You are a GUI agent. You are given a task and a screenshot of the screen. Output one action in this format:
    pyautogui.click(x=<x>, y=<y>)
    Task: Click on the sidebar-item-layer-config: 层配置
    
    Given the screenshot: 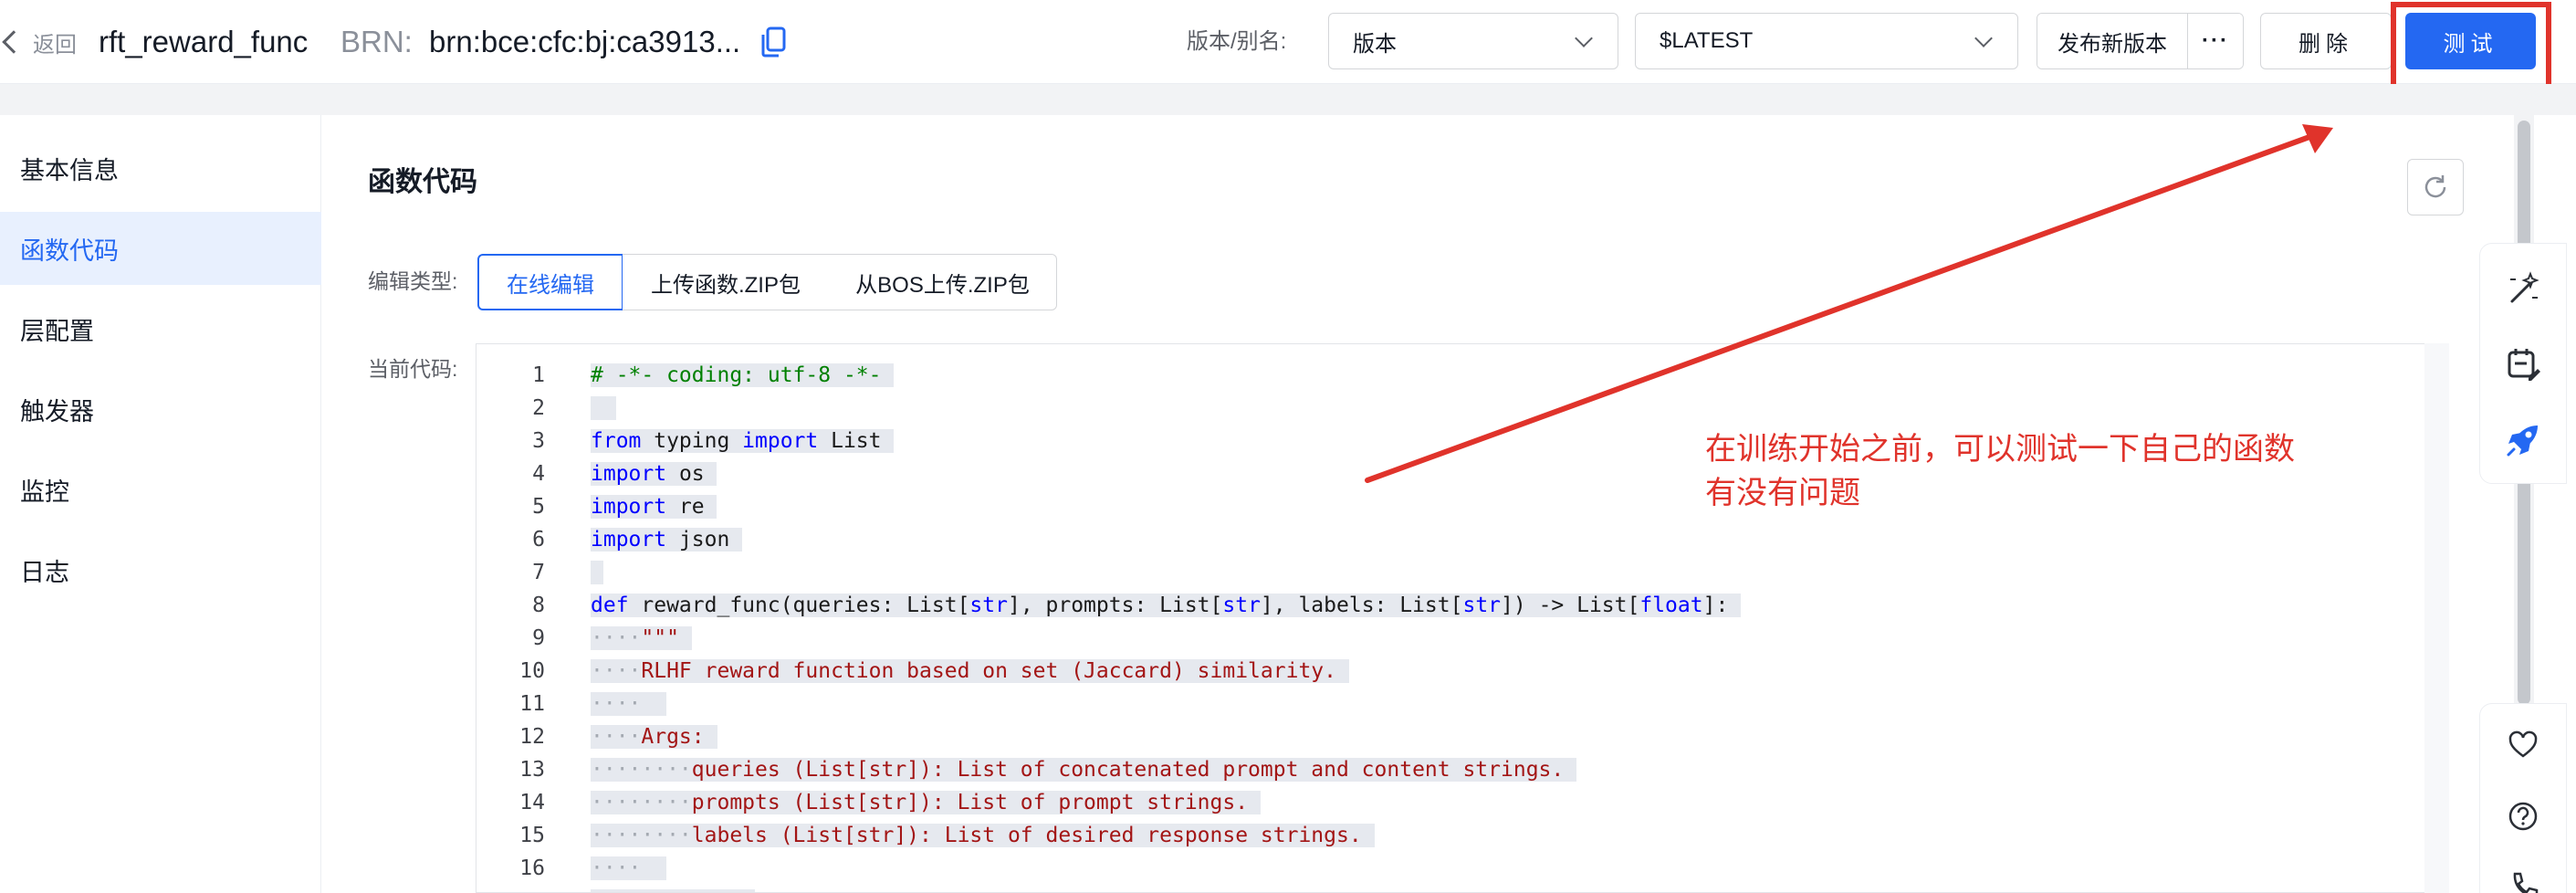 What is the action you would take?
    pyautogui.click(x=161, y=328)
    